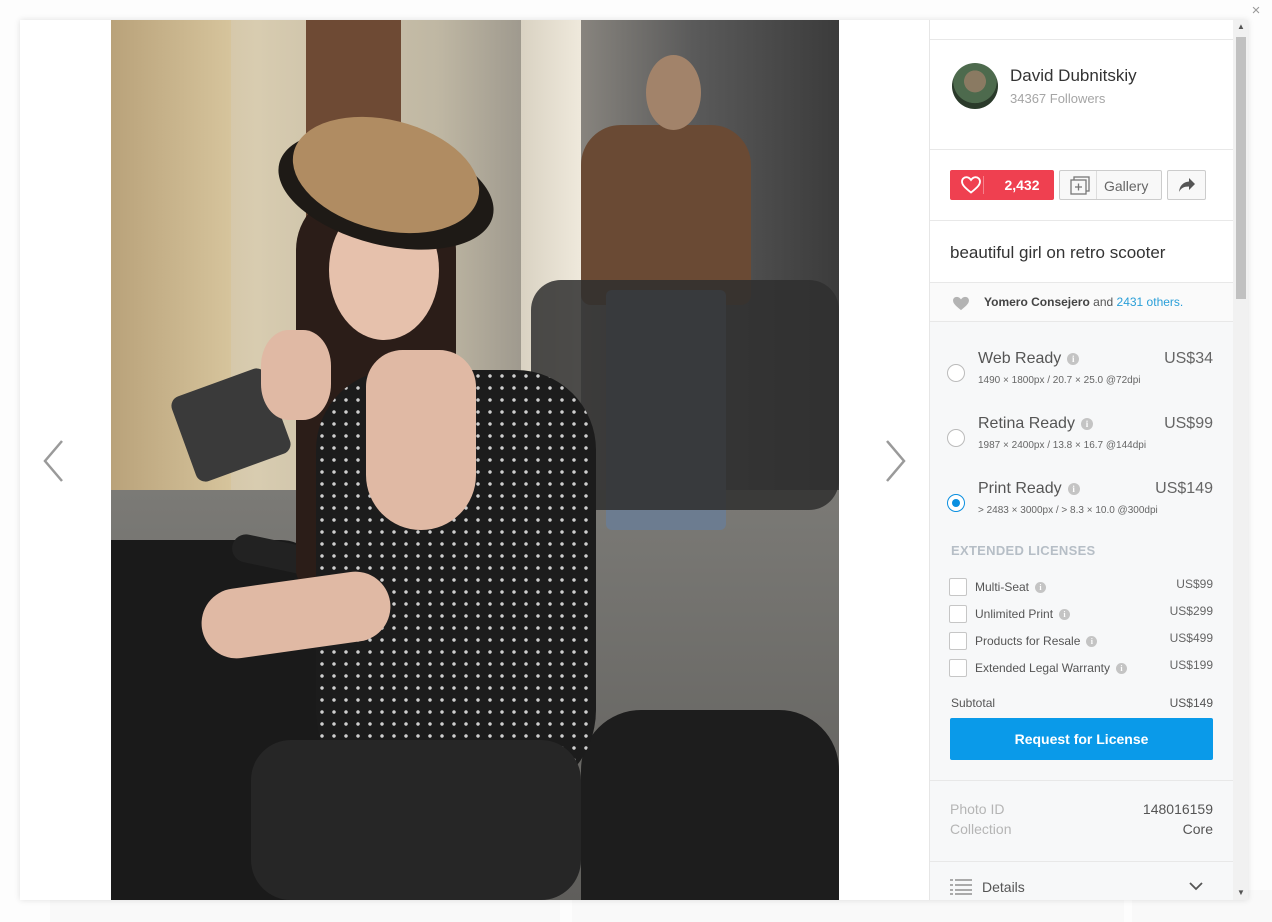 The width and height of the screenshot is (1272, 922). What do you see at coordinates (1020, 358) in the screenshot?
I see `license-name-text: Web Ready` at bounding box center [1020, 358].